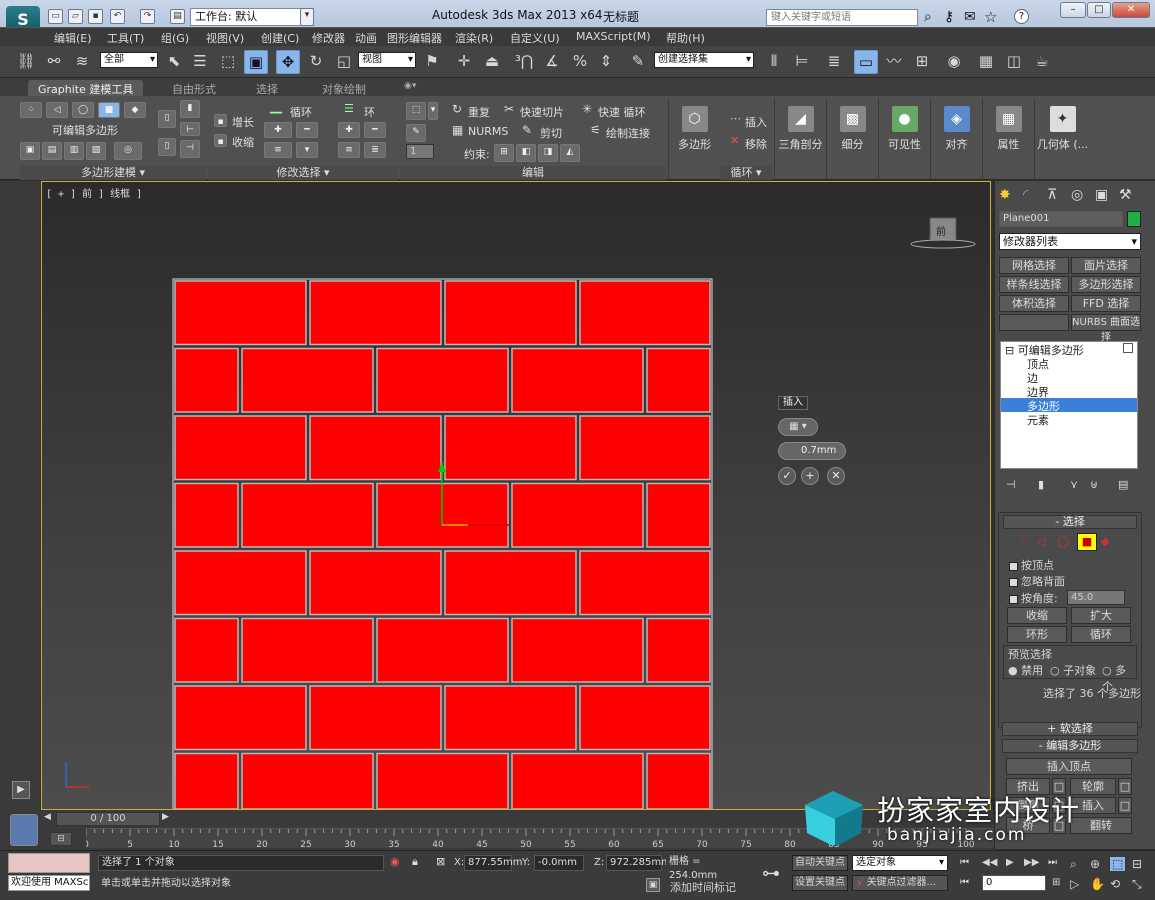 This screenshot has height=900, width=1155. I want to click on utilities-tab-icon: ⚒, so click(1125, 195).